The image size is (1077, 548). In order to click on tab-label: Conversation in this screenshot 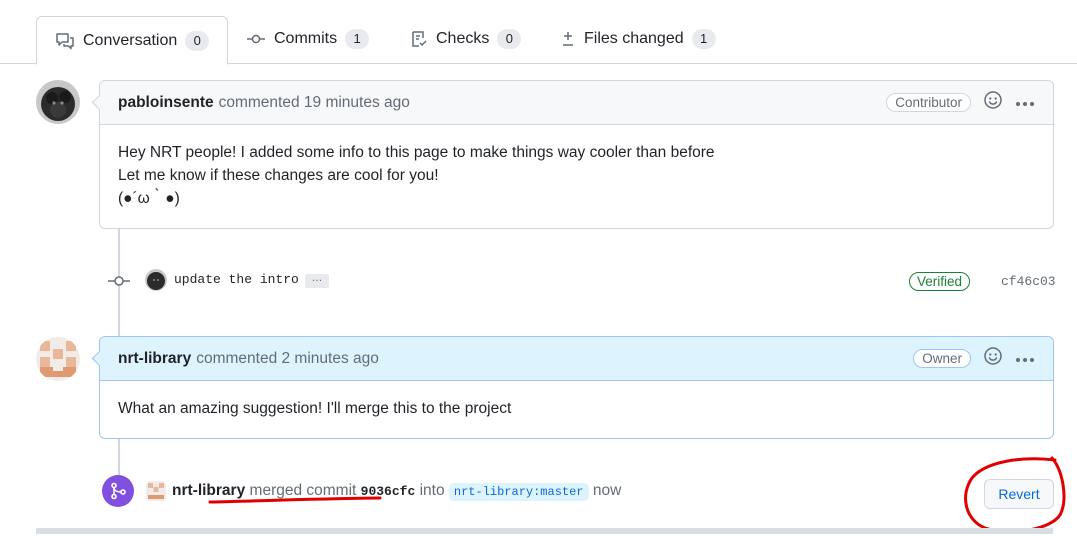, I will do `click(130, 40)`.